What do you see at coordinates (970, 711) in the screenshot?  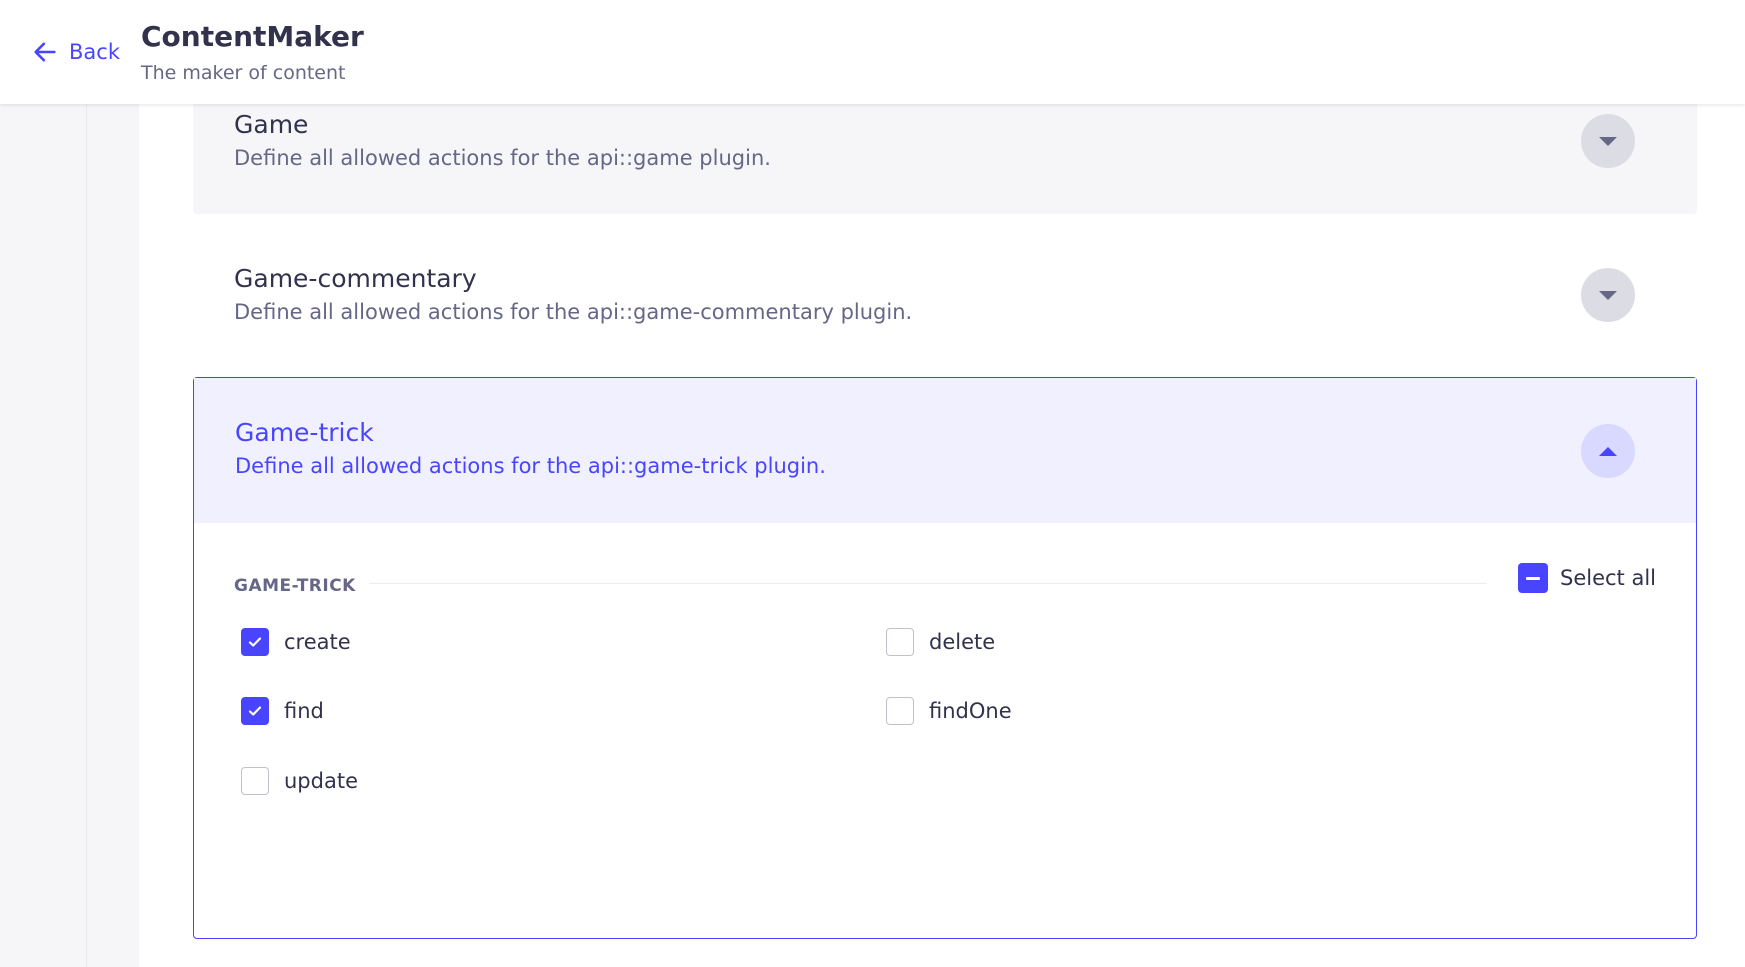 I see `permission-label: findOne` at bounding box center [970, 711].